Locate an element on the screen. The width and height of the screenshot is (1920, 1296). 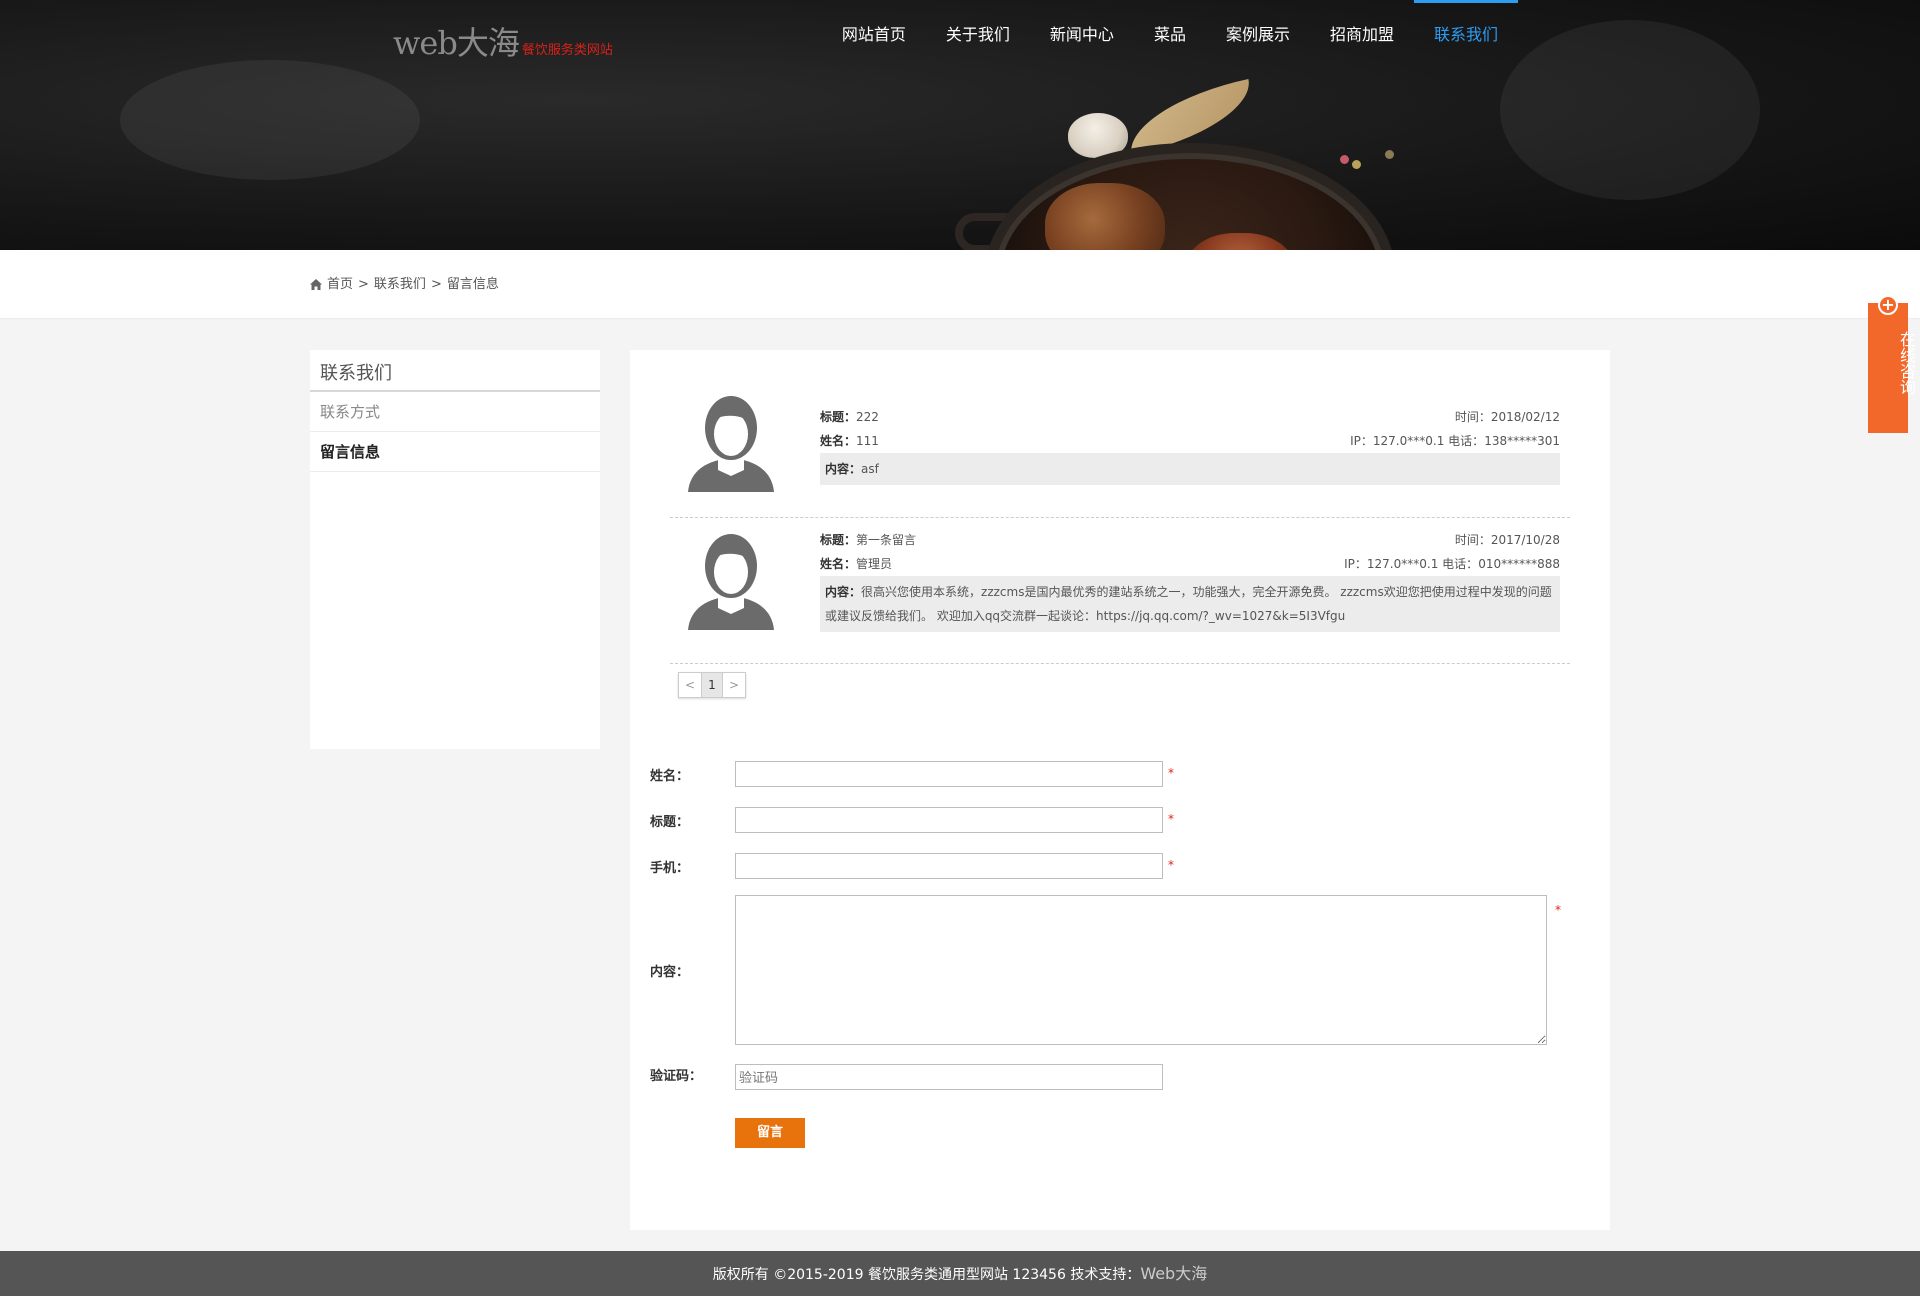
content-label: 内容： is located at coordinates (670, 972).